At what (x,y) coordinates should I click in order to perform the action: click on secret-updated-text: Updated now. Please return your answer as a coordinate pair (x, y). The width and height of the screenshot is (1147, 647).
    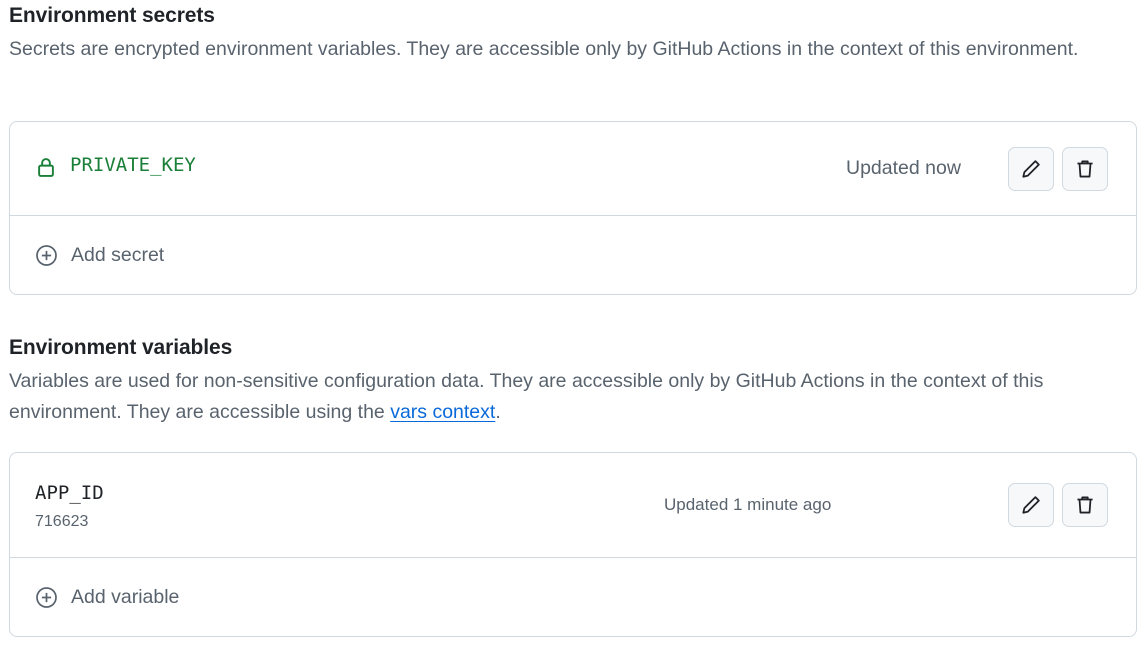
    Looking at the image, I should click on (903, 168).